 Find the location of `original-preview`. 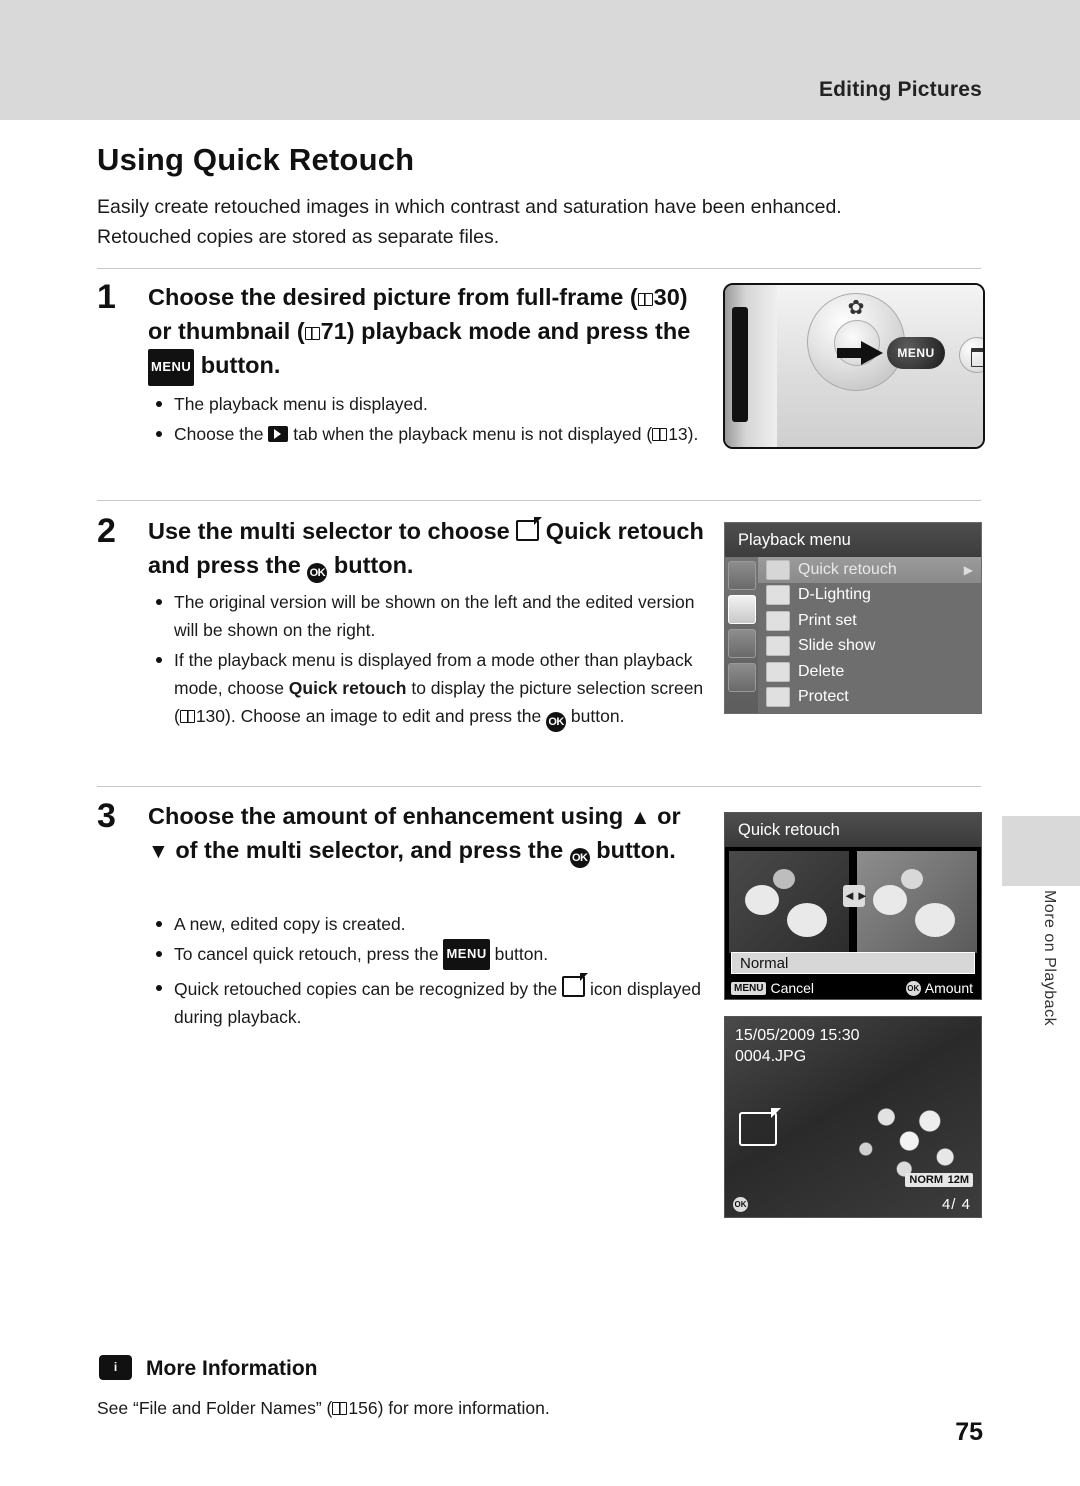

original-preview is located at coordinates (789, 902).